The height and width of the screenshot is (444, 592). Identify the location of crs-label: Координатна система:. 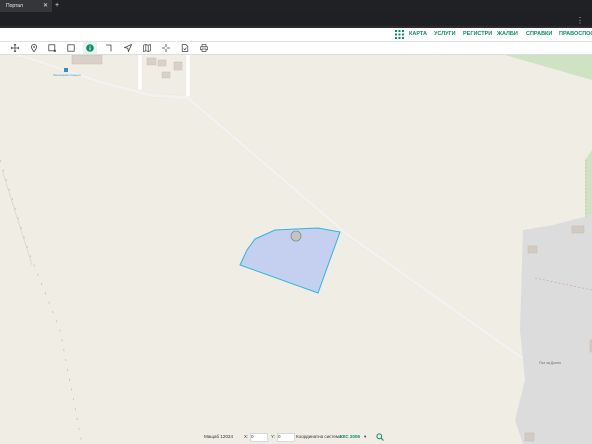
(319, 436).